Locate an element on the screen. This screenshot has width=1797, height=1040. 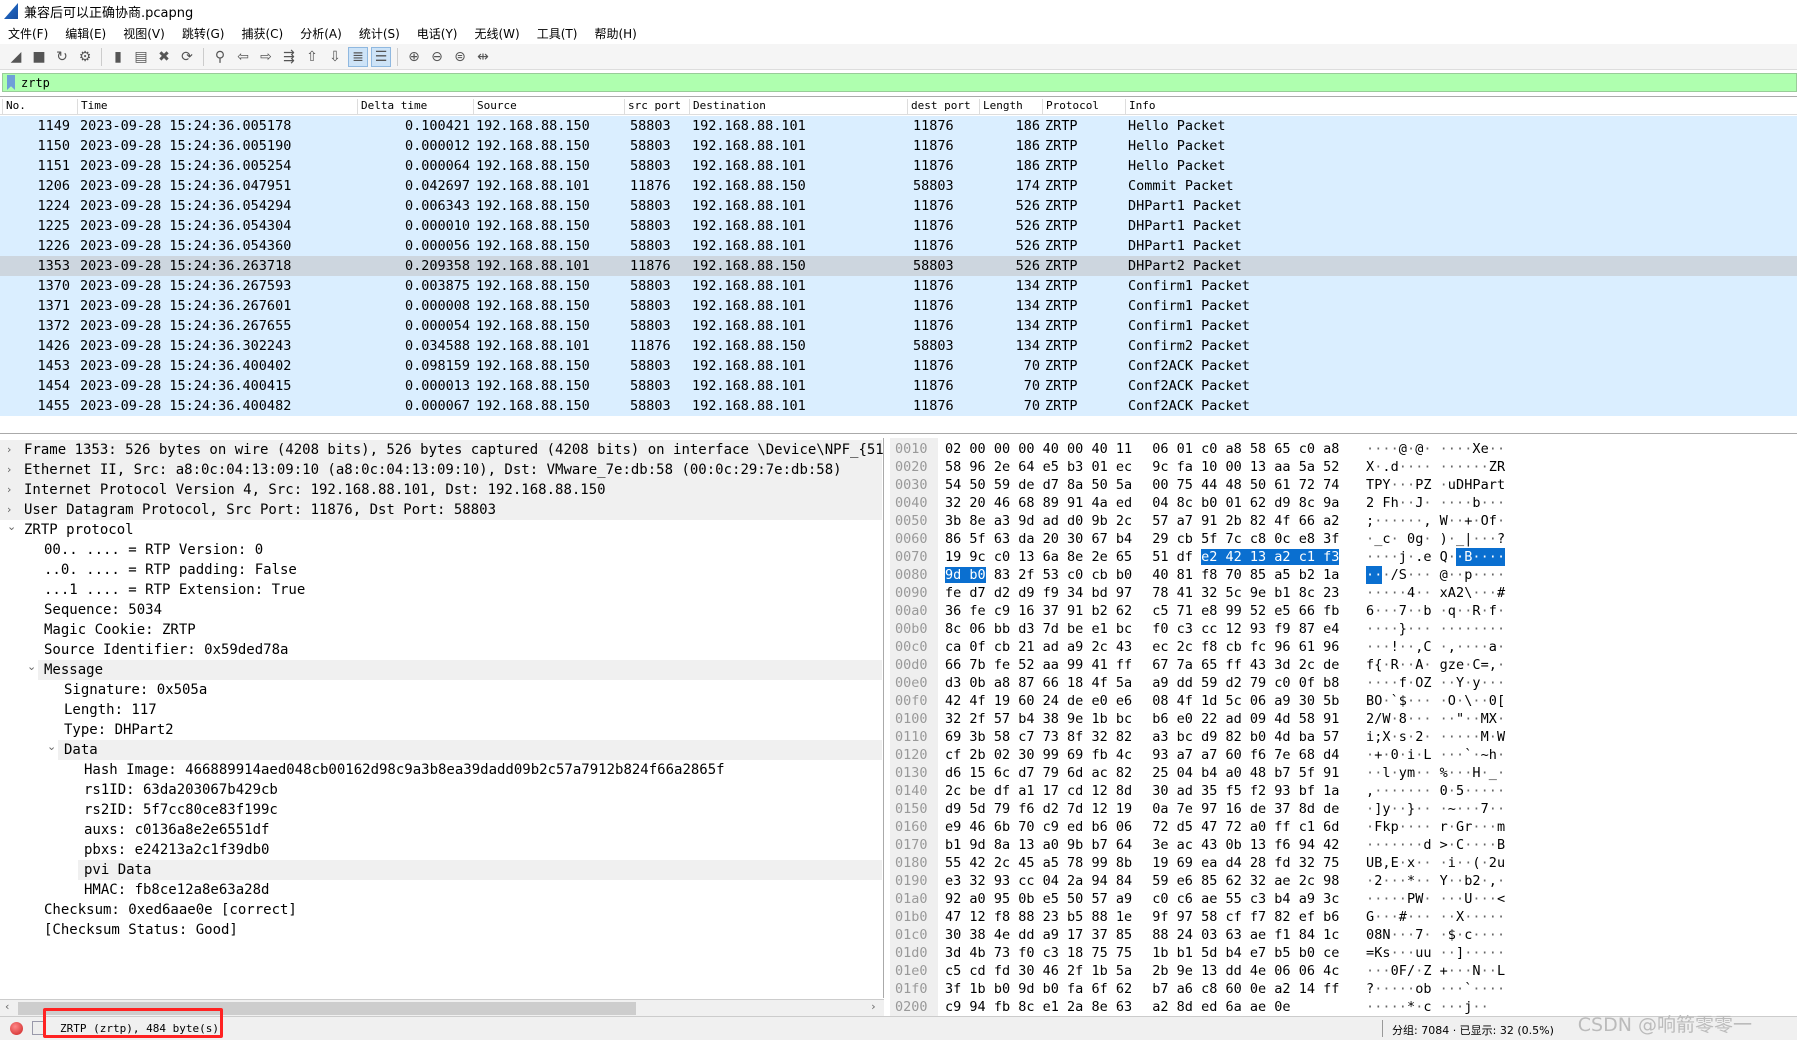
hex-byte: 78 is located at coordinates (1075, 863).